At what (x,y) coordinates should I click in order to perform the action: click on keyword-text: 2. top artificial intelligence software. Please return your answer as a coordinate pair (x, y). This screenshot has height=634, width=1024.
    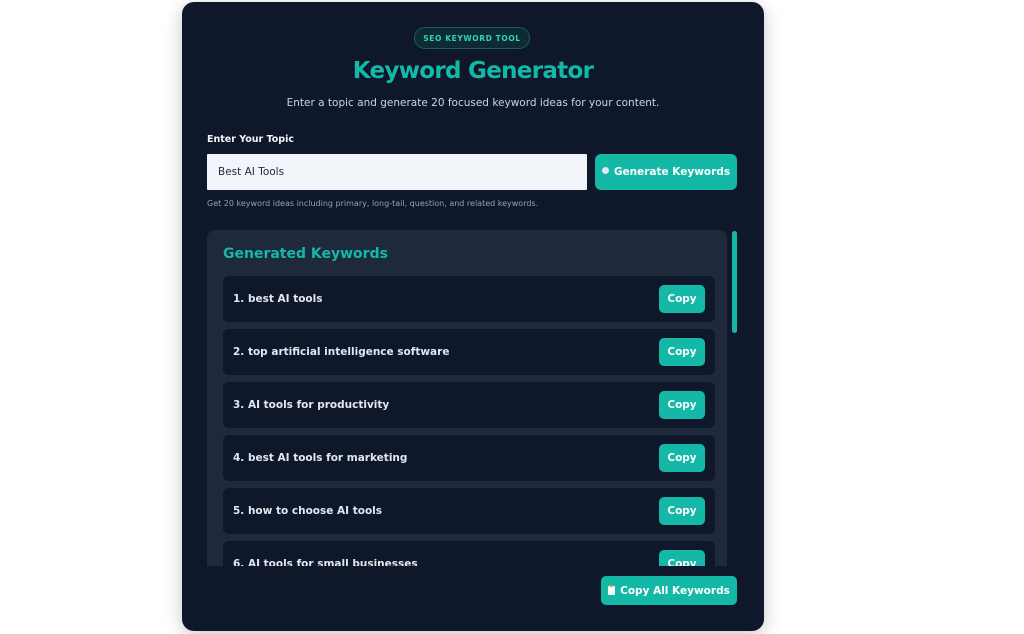
    Looking at the image, I should click on (341, 352).